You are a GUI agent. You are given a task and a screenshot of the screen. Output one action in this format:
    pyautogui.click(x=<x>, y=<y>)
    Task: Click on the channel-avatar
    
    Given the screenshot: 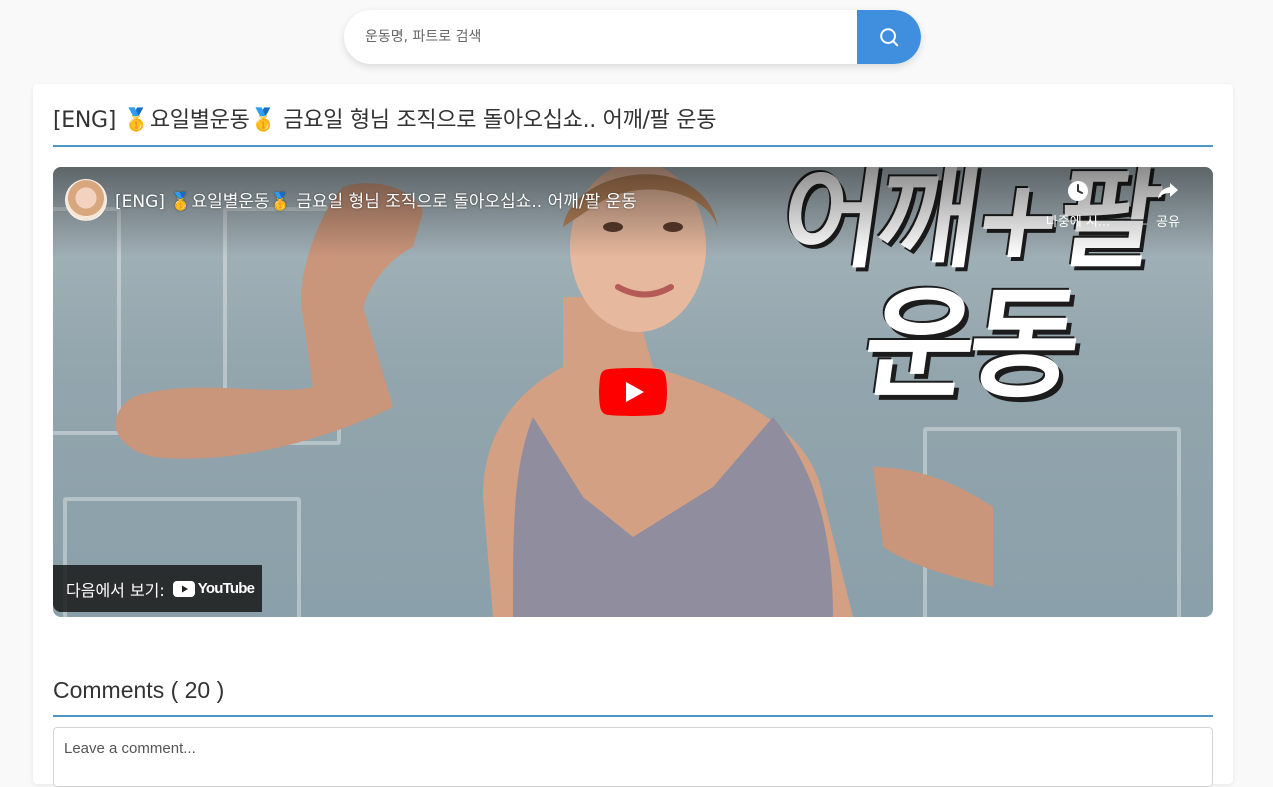 What is the action you would take?
    pyautogui.click(x=86, y=200)
    